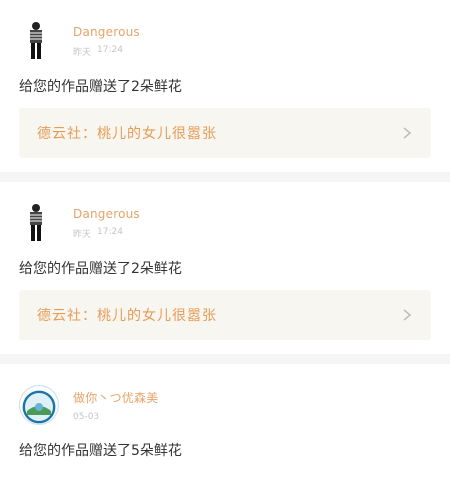 Image resolution: width=450 pixels, height=502 pixels. Describe the element at coordinates (100, 451) in the screenshot. I see `notification-message: 给您的作品赠送了5朵鲜花` at that location.